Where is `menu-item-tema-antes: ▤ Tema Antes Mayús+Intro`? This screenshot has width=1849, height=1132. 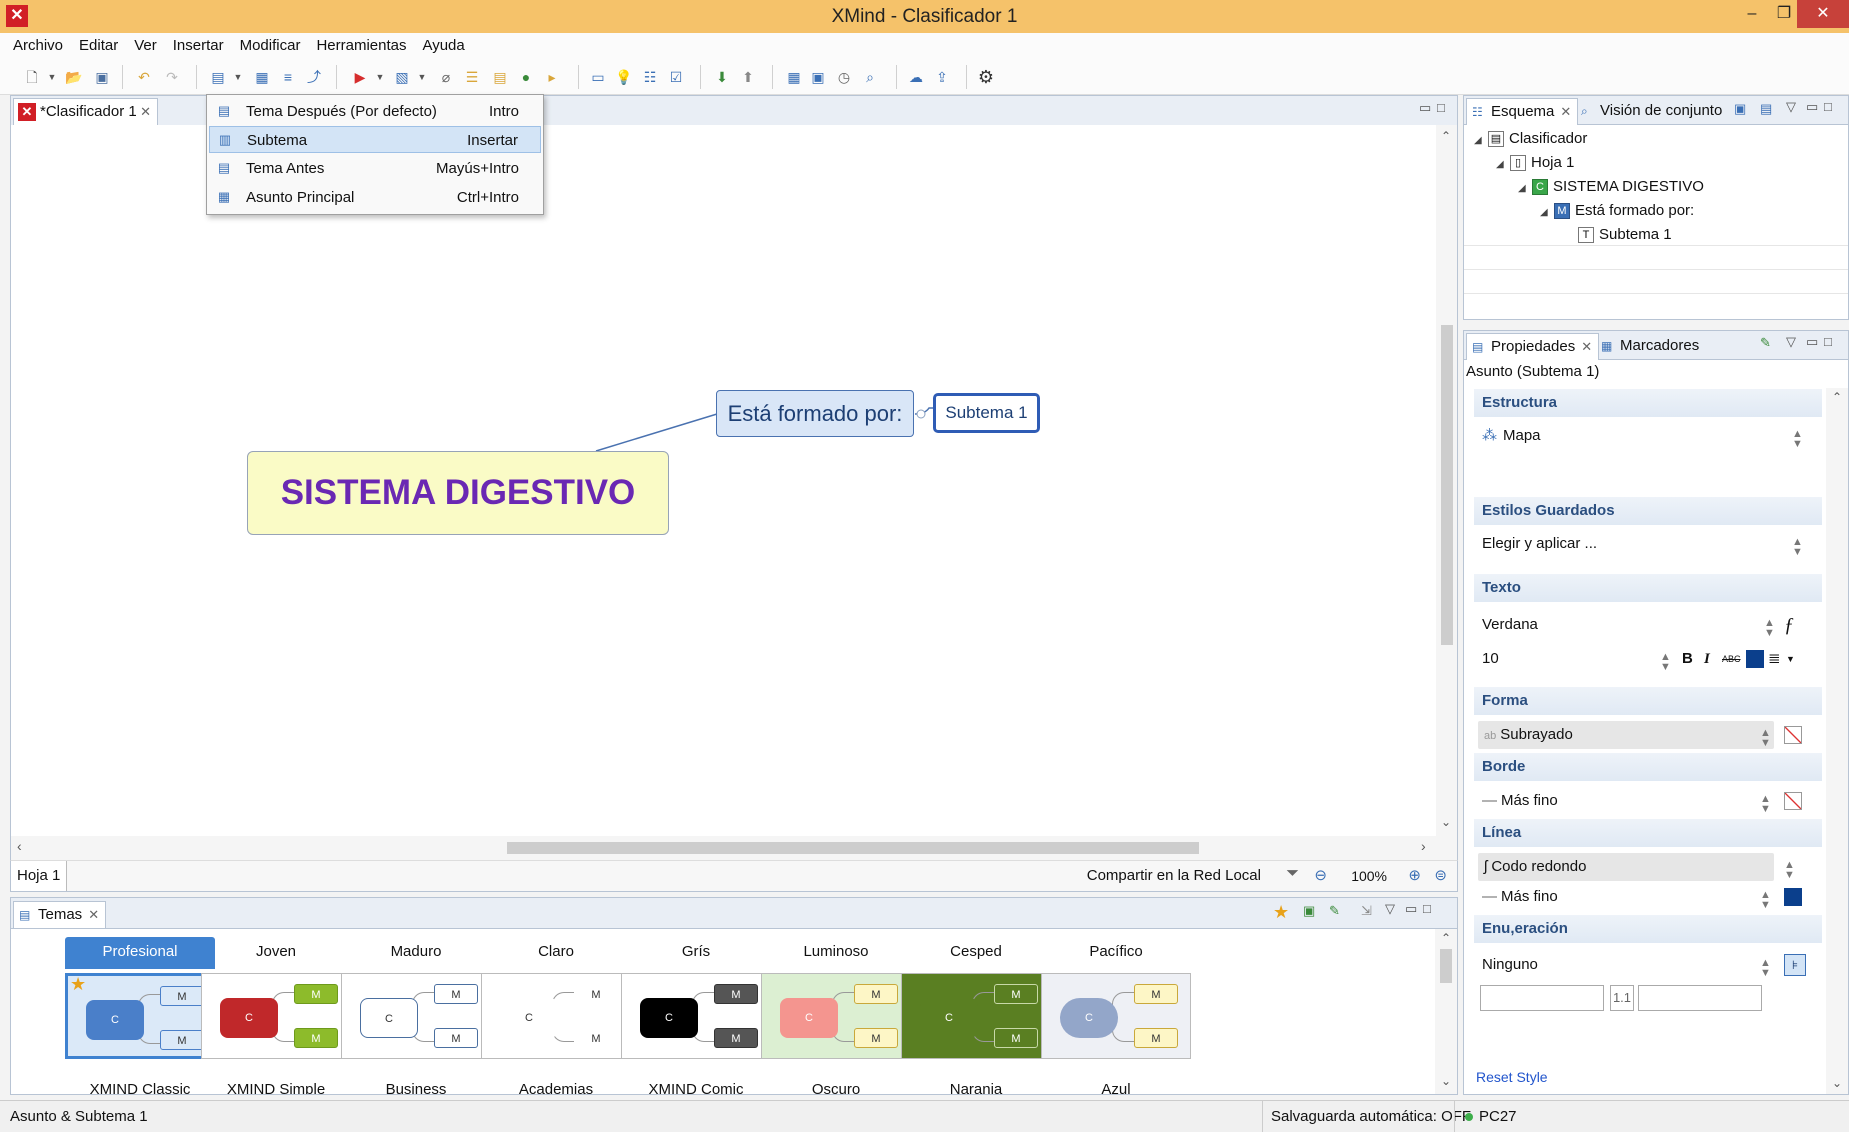
menu-item-tema-antes: ▤ Tema Antes Mayús+Intro is located at coordinates (375, 168).